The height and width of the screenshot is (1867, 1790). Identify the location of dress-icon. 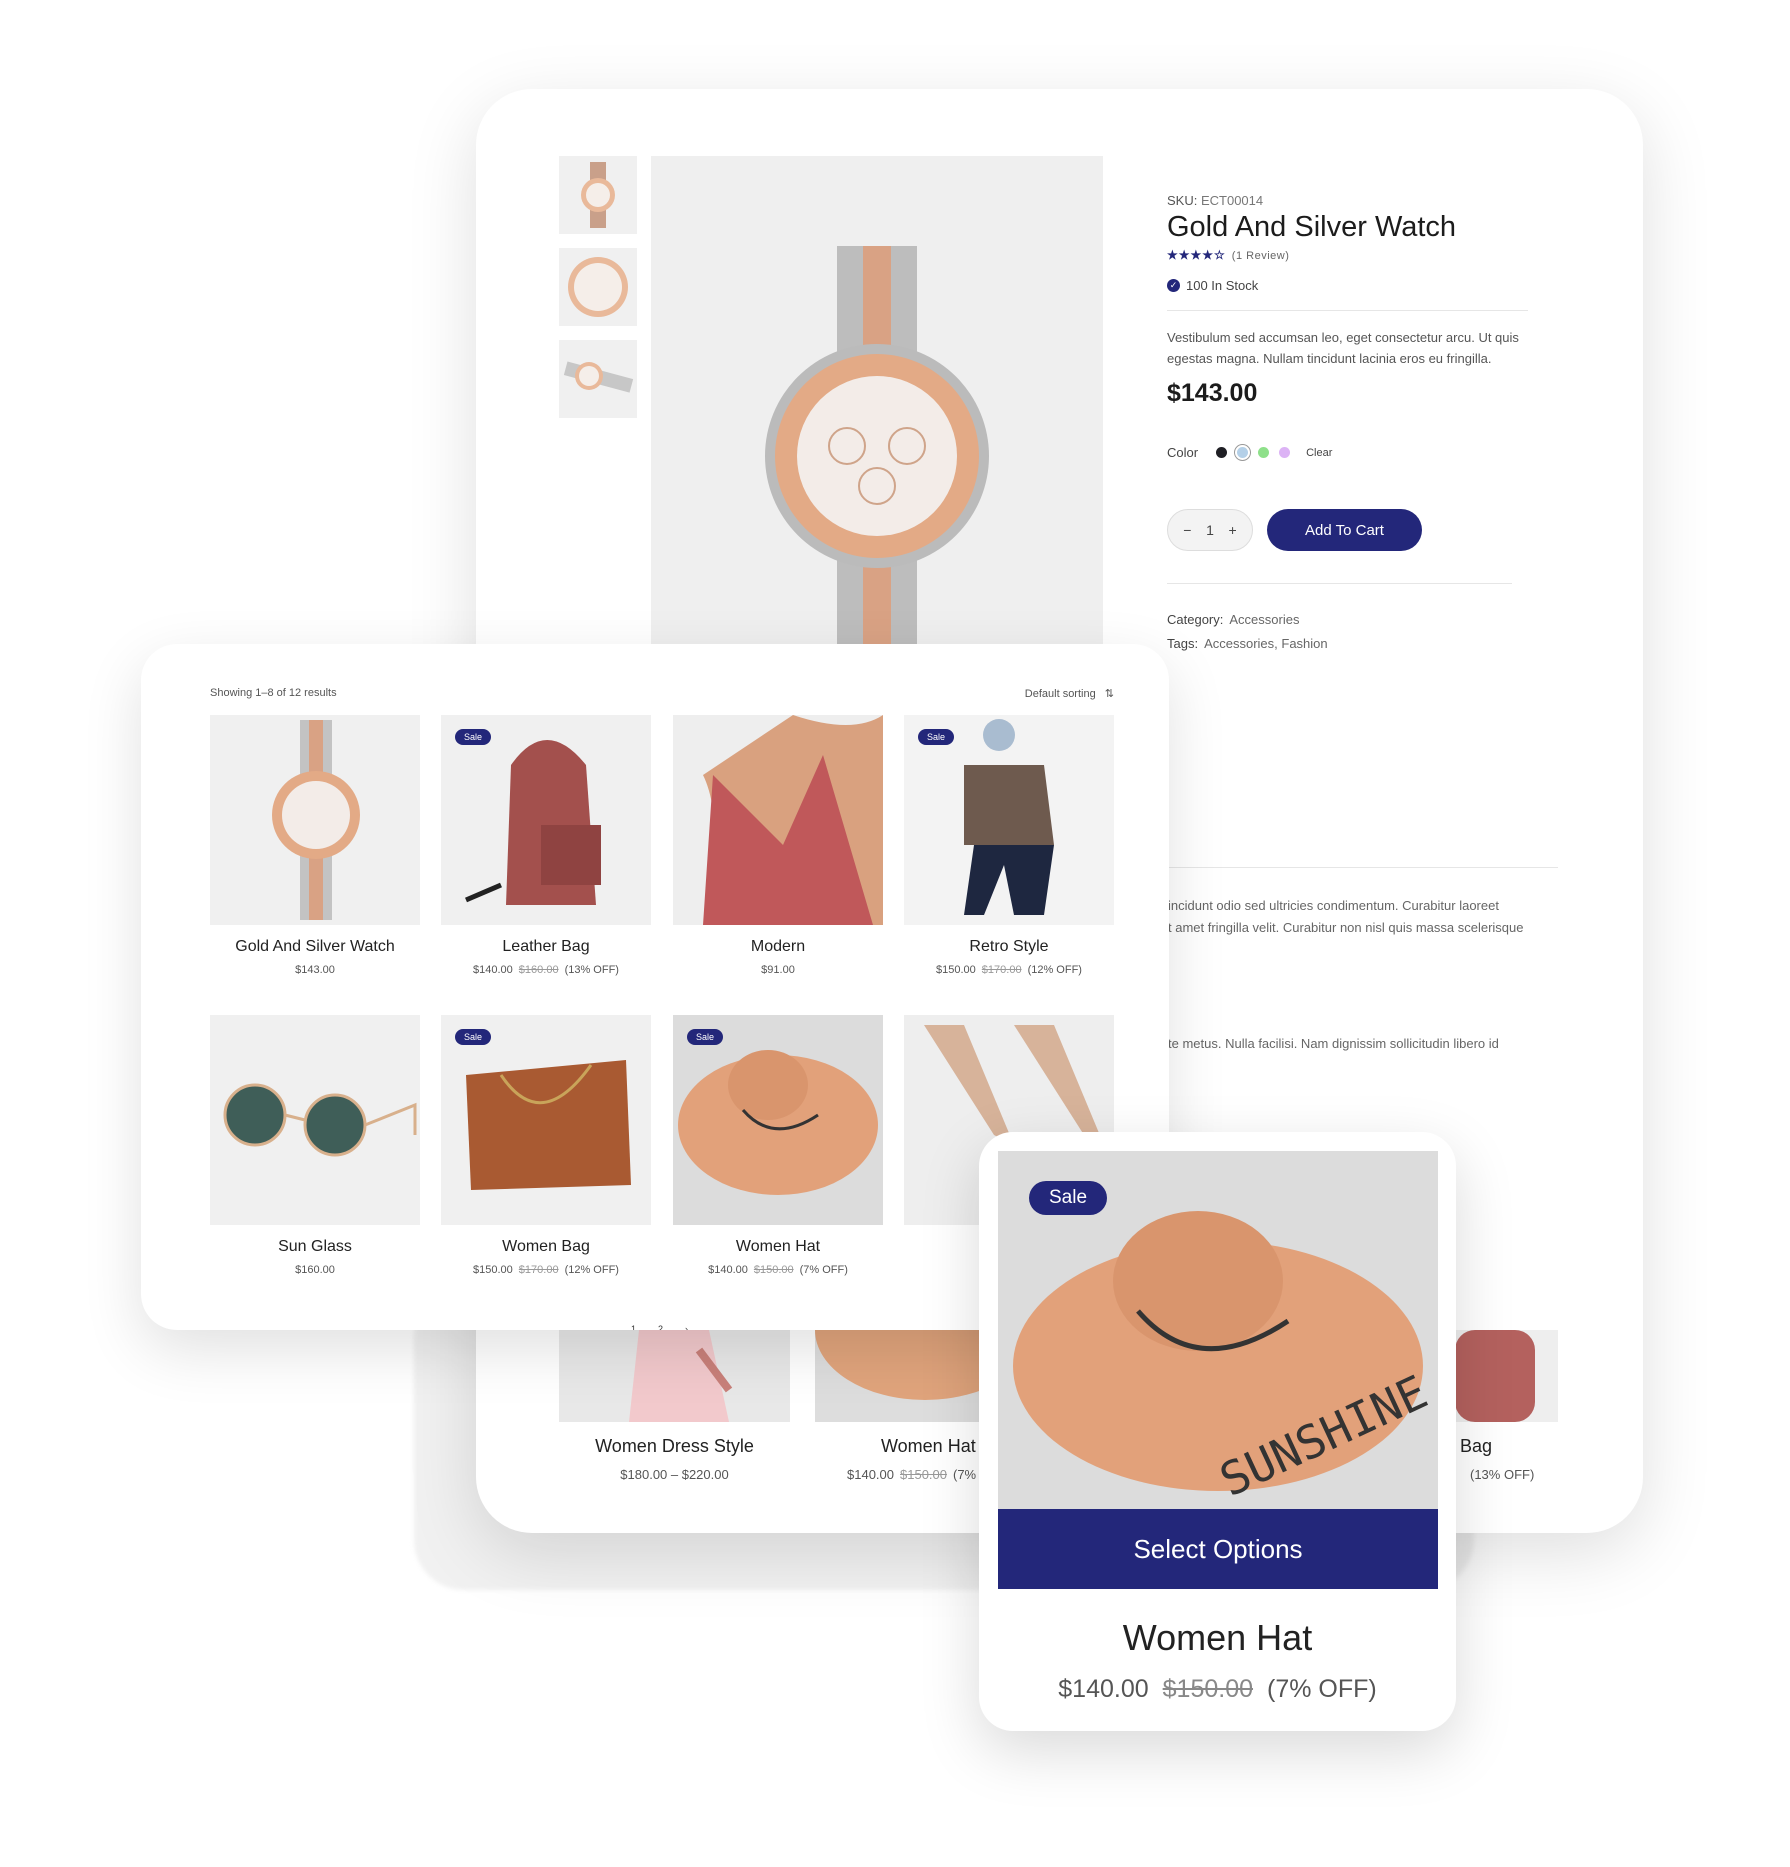
(681, 1376).